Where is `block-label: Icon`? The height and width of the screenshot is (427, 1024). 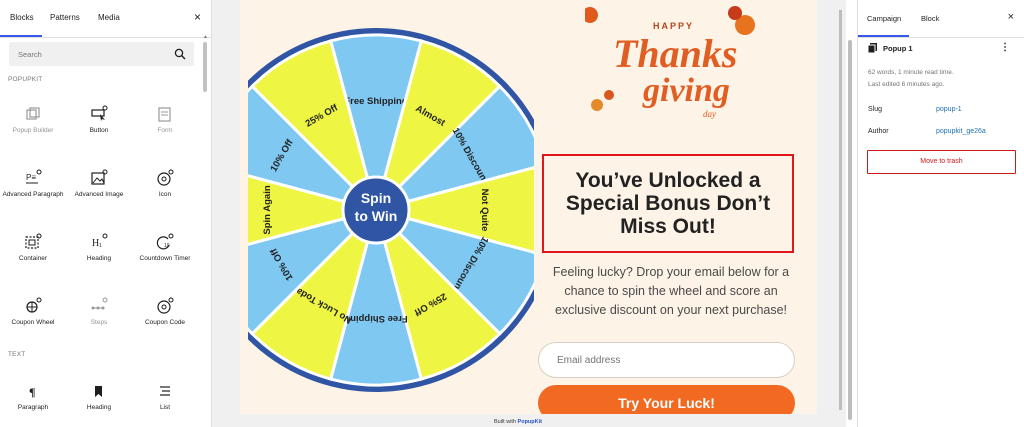 block-label: Icon is located at coordinates (165, 194).